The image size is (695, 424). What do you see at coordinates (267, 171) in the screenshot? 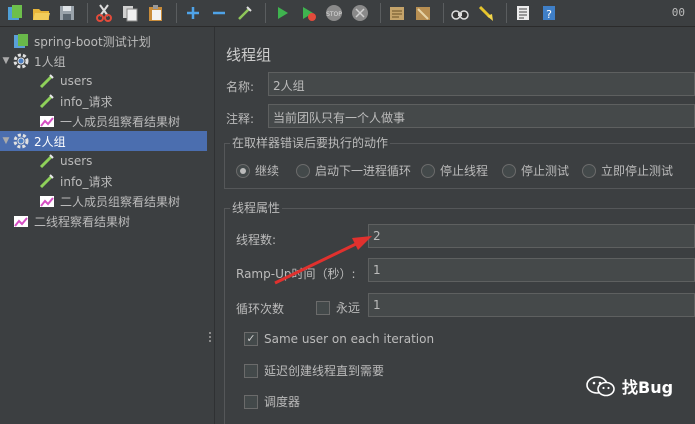
I see `error-action-label: 继续` at bounding box center [267, 171].